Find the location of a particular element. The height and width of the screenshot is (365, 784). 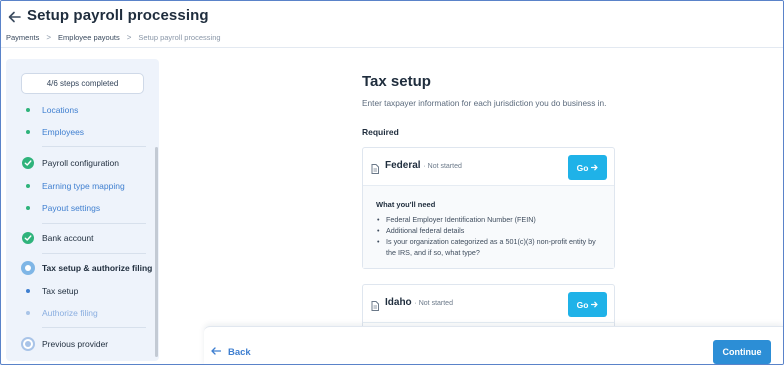

needs-title: What you'll need is located at coordinates (406, 204).